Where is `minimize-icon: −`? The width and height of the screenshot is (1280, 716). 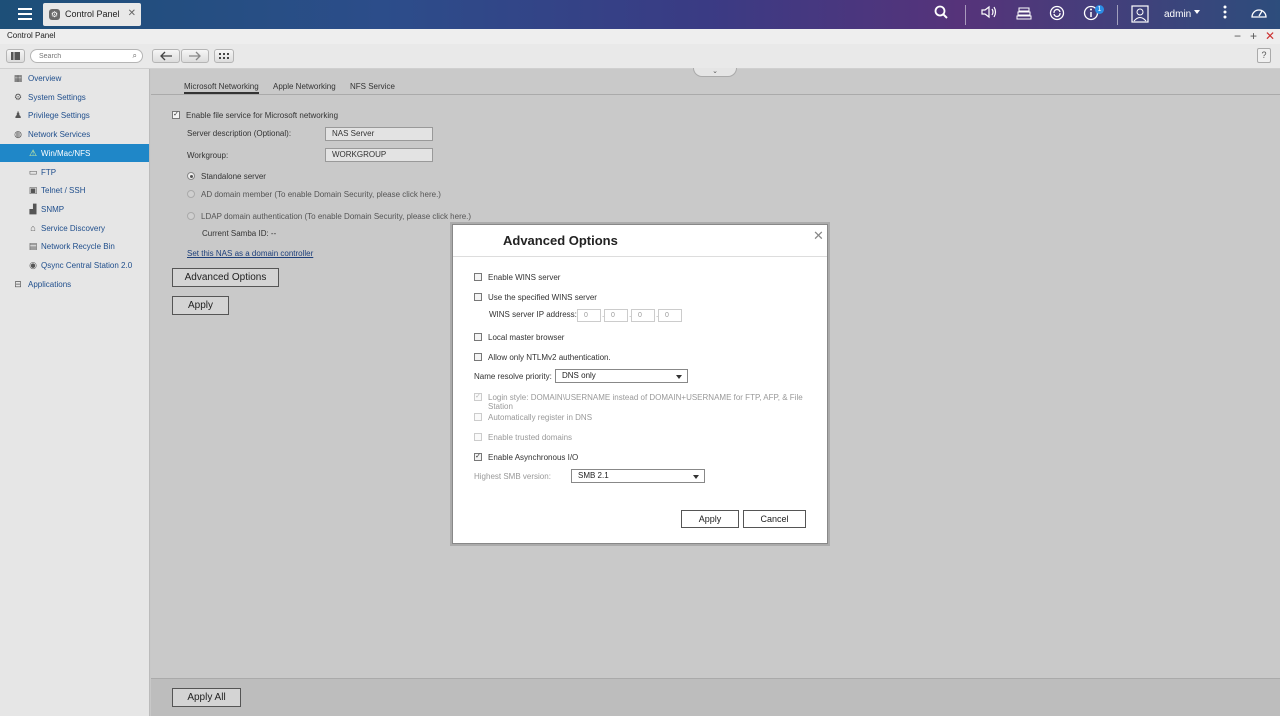 minimize-icon: − is located at coordinates (1237, 36).